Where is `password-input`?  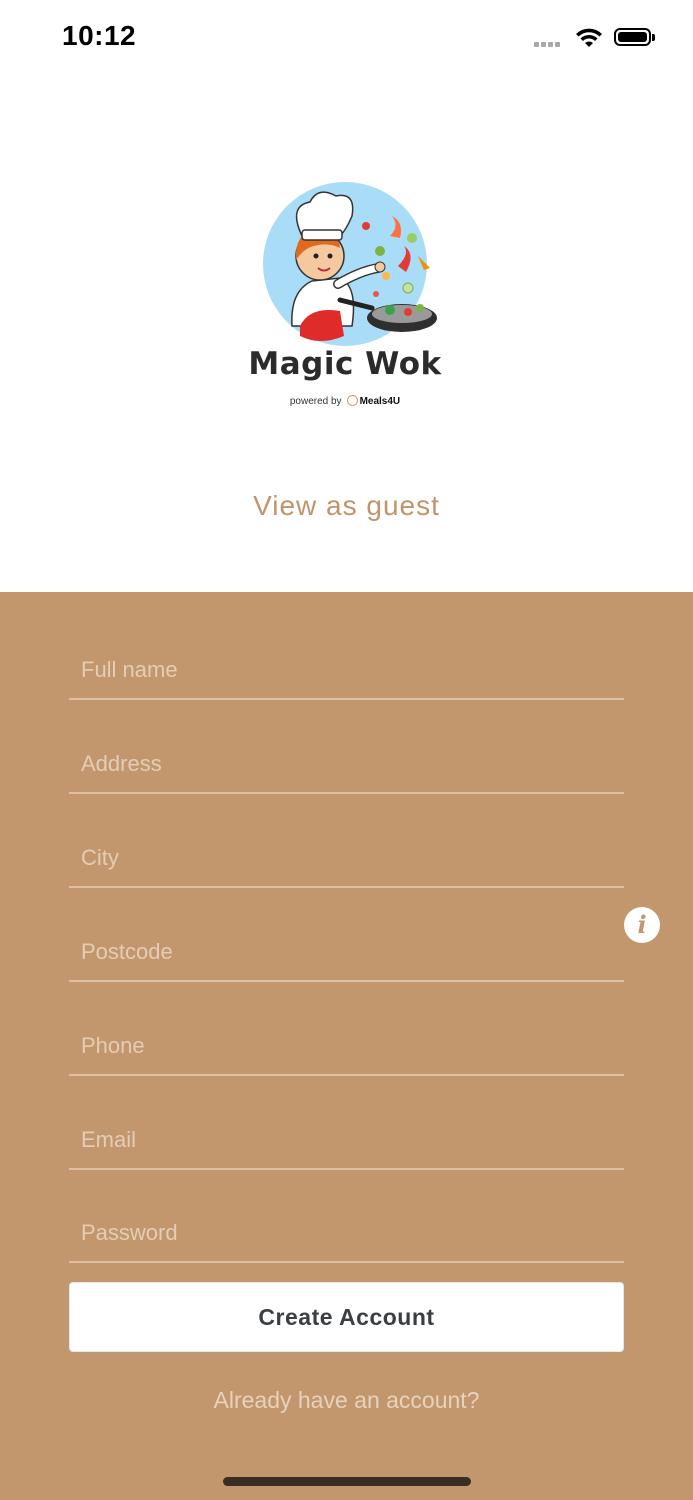 password-input is located at coordinates (346, 1233).